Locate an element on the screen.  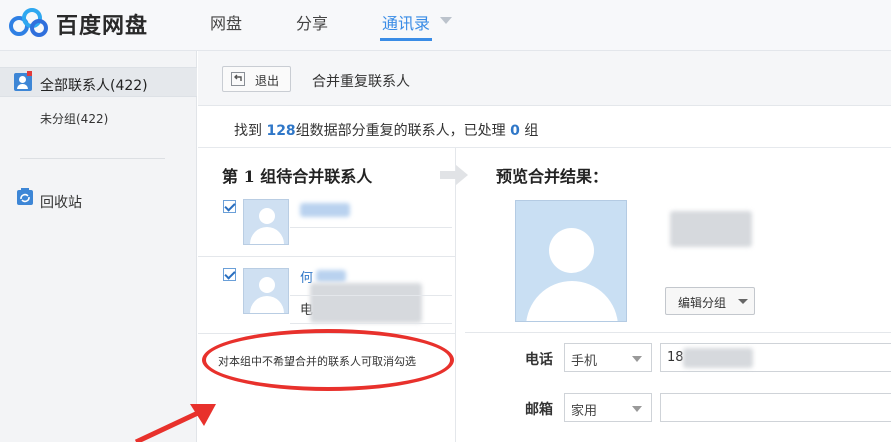
edit-group-label: 编辑分组 is located at coordinates (702, 303).